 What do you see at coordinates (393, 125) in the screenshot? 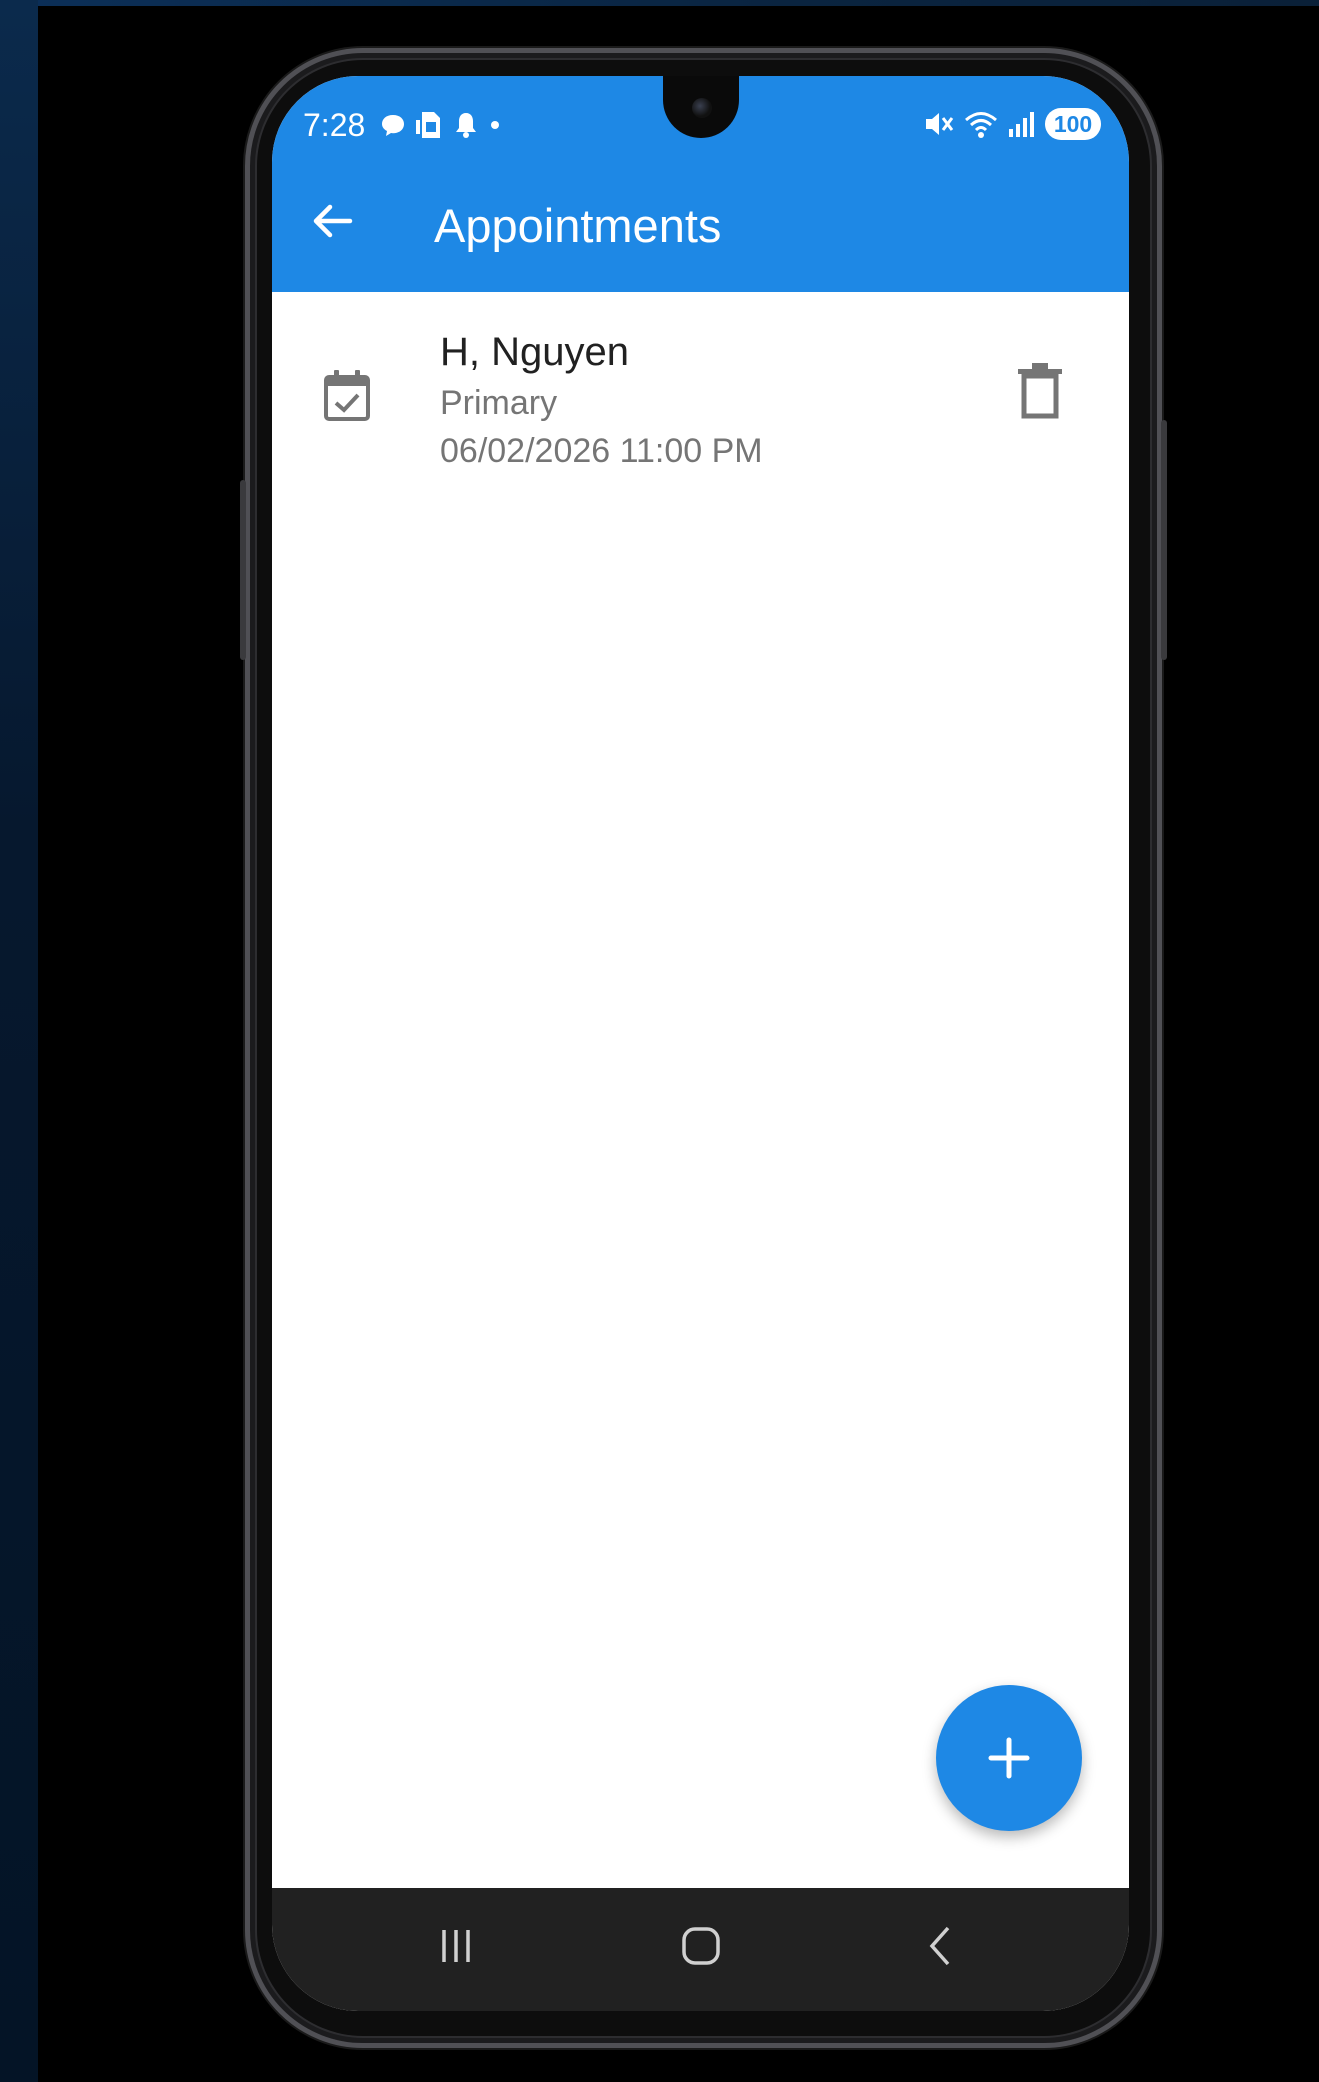
I see `chat-bubble-icon` at bounding box center [393, 125].